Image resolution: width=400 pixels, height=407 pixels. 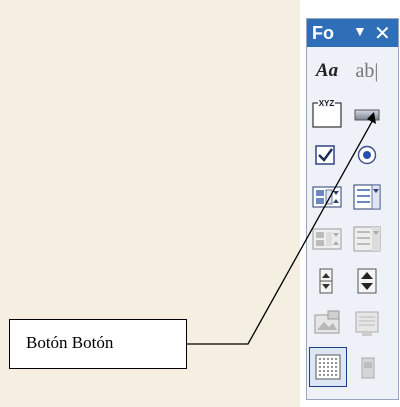 I want to click on callout-box: Botón Botón, so click(x=98, y=344).